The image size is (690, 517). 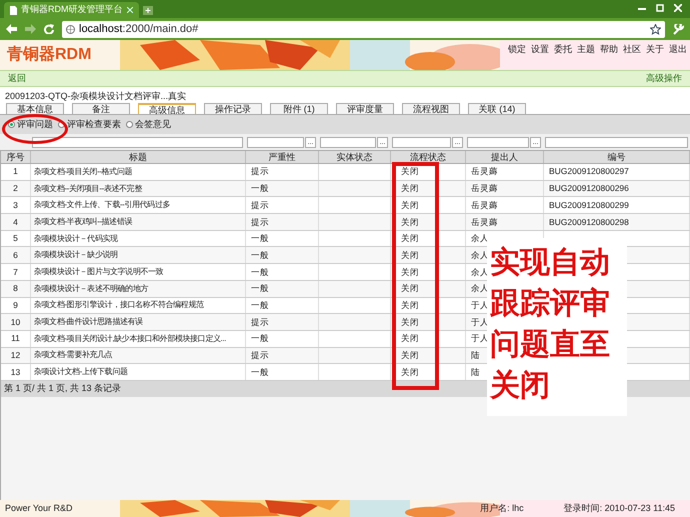 I want to click on page-icon, so click(x=13, y=10).